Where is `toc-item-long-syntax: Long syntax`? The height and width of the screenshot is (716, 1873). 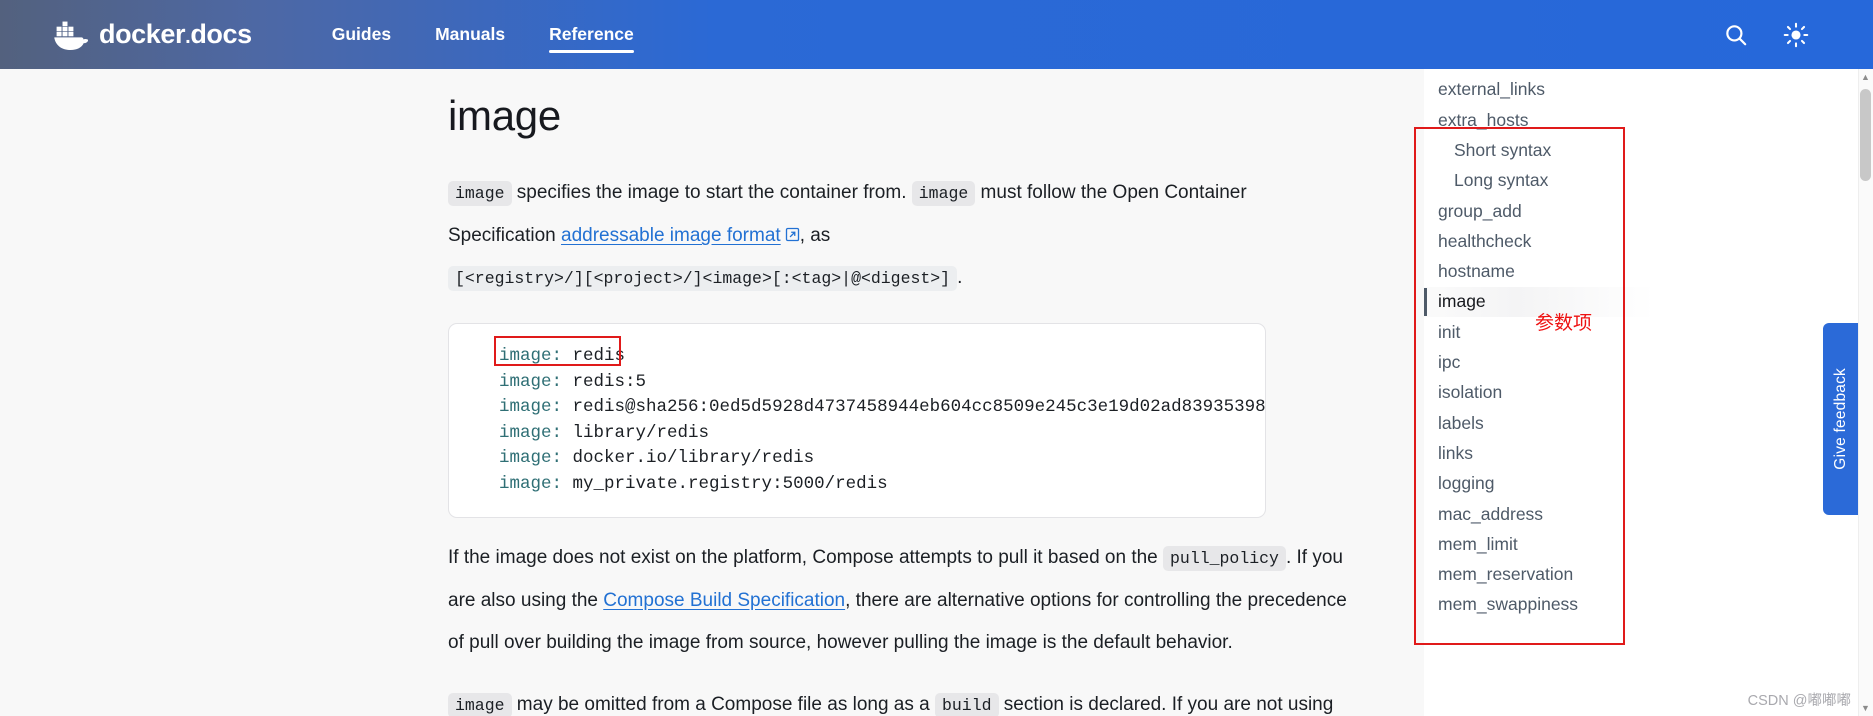 toc-item-long-syntax: Long syntax is located at coordinates (1539, 181).